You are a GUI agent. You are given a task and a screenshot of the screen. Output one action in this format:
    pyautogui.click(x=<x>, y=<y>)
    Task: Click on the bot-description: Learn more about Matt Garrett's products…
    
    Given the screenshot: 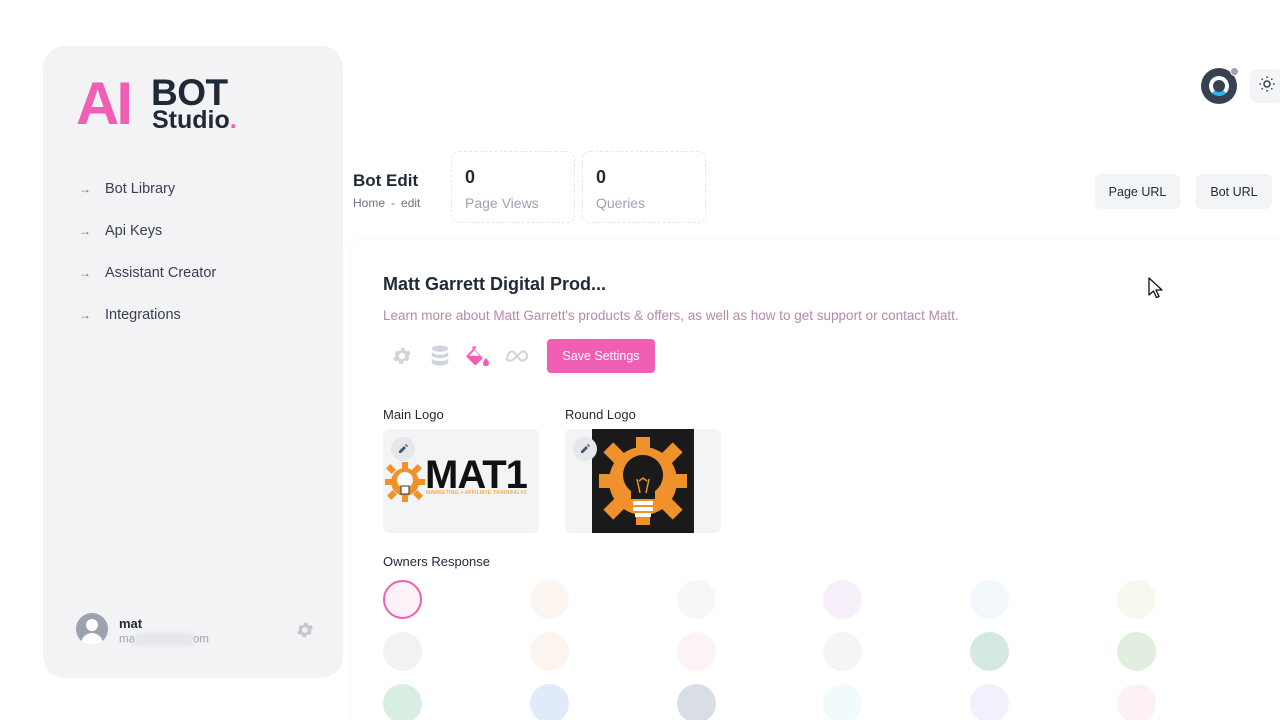 What is the action you would take?
    pyautogui.click(x=671, y=315)
    